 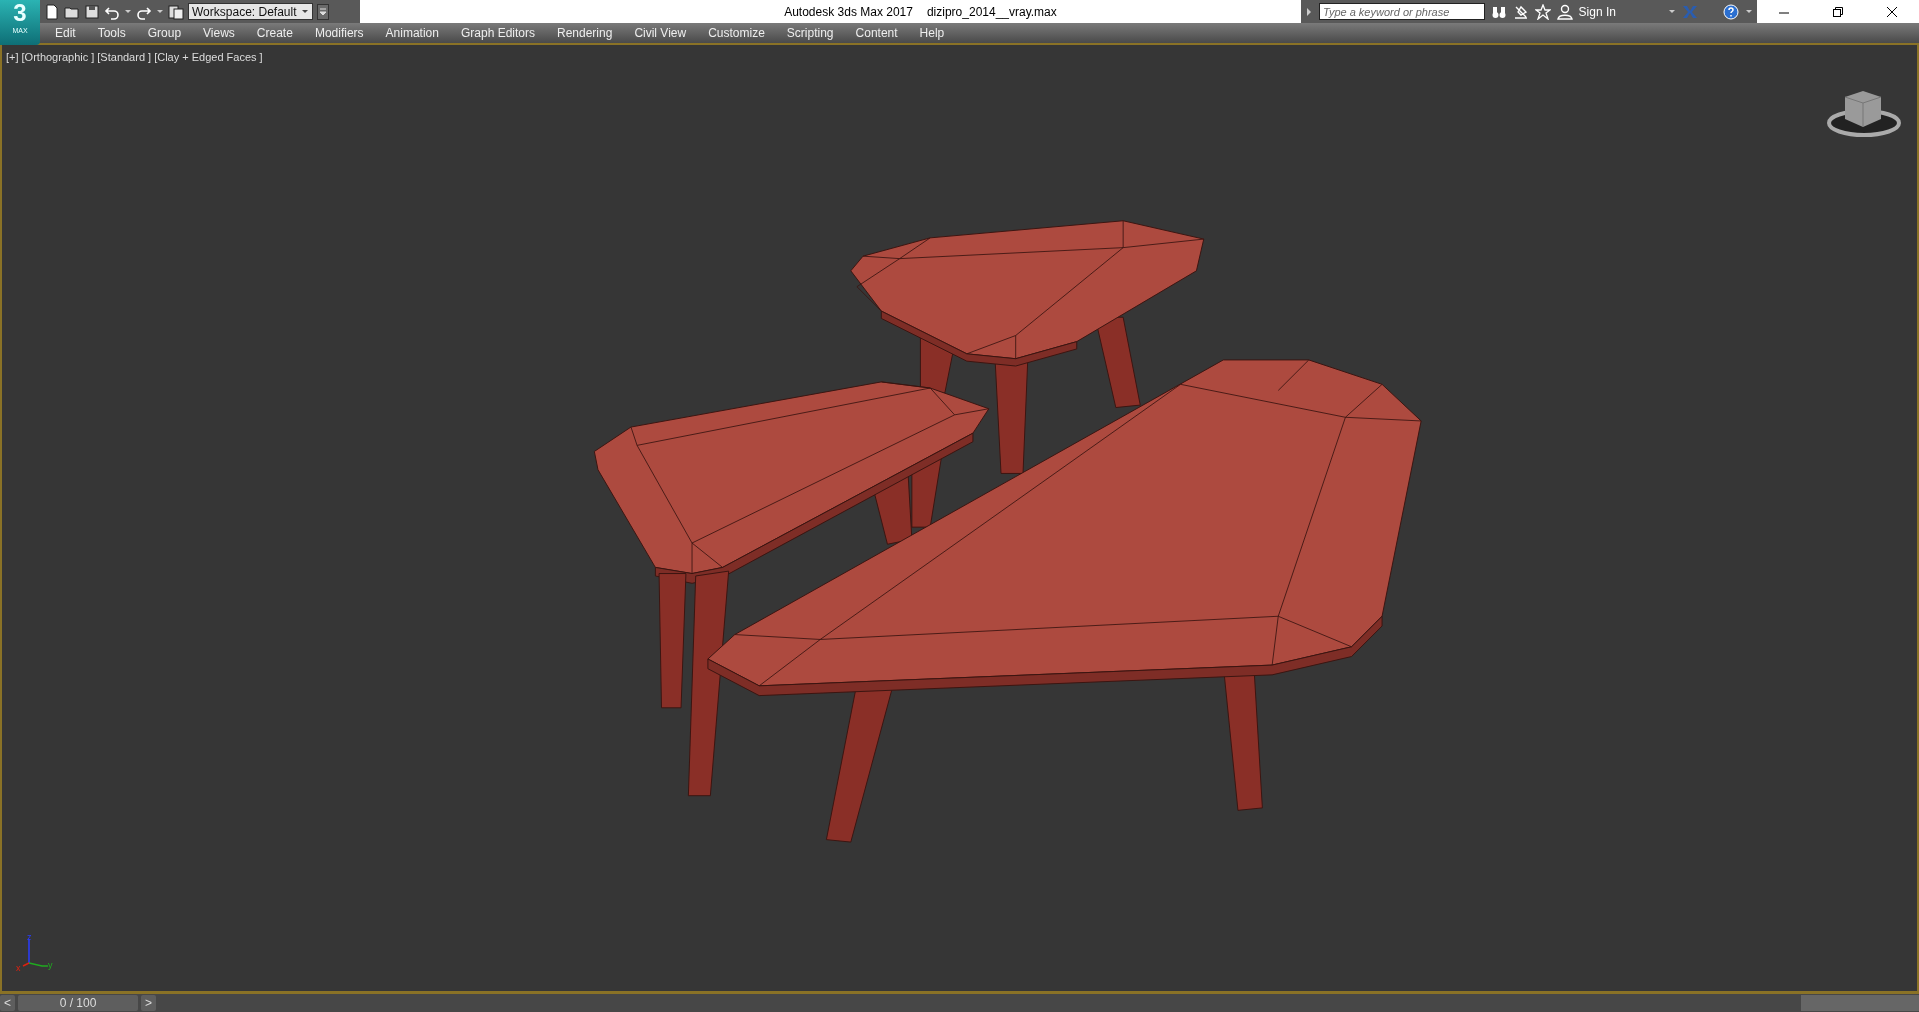 What do you see at coordinates (149, 1003) in the screenshot?
I see `next-frame-button: >` at bounding box center [149, 1003].